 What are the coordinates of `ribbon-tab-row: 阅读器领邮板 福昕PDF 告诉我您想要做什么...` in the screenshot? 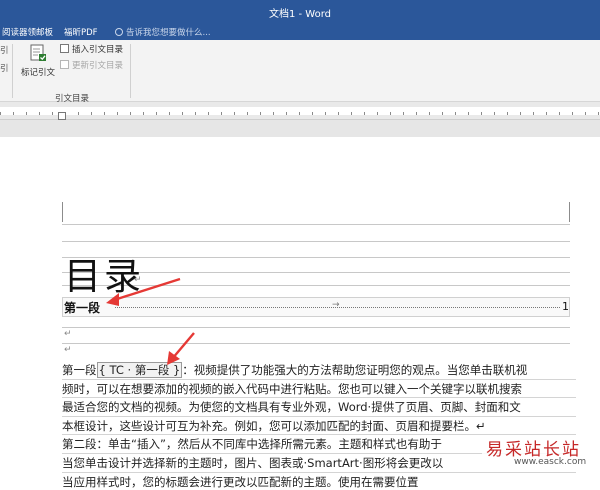 It's located at (300, 31).